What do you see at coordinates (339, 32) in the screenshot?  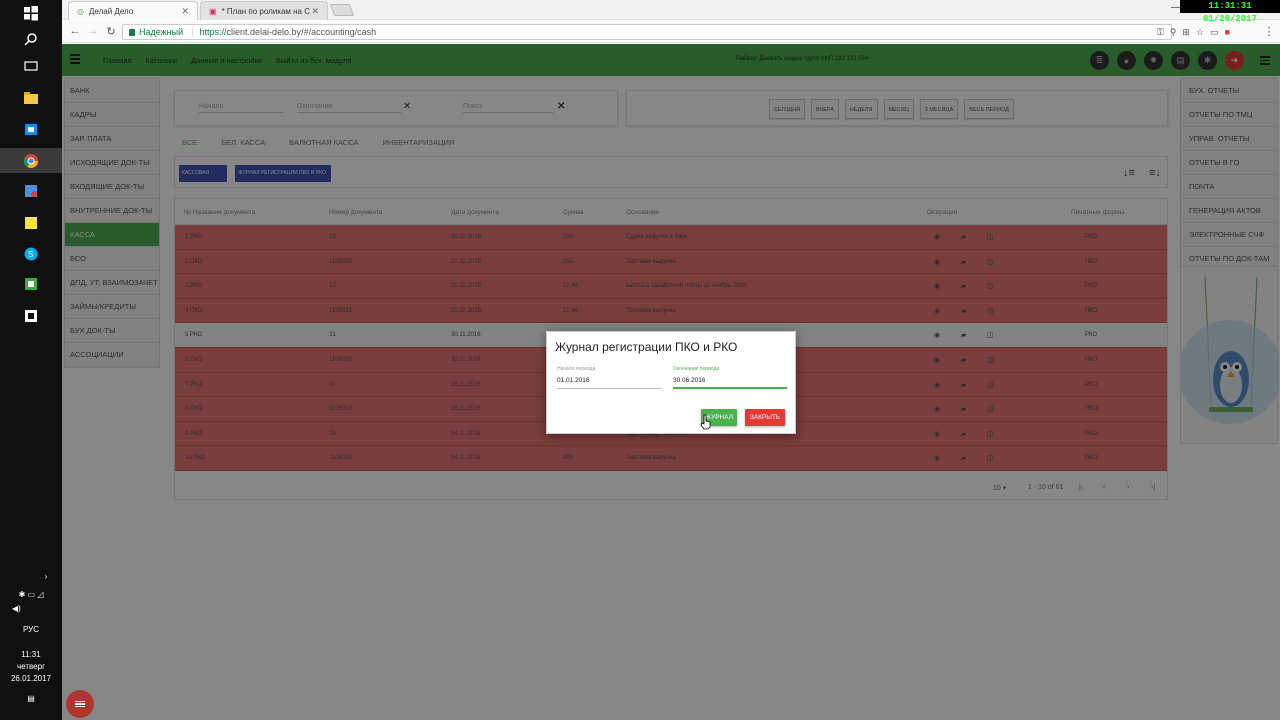 I see `url-path: /#/accounting/cash` at bounding box center [339, 32].